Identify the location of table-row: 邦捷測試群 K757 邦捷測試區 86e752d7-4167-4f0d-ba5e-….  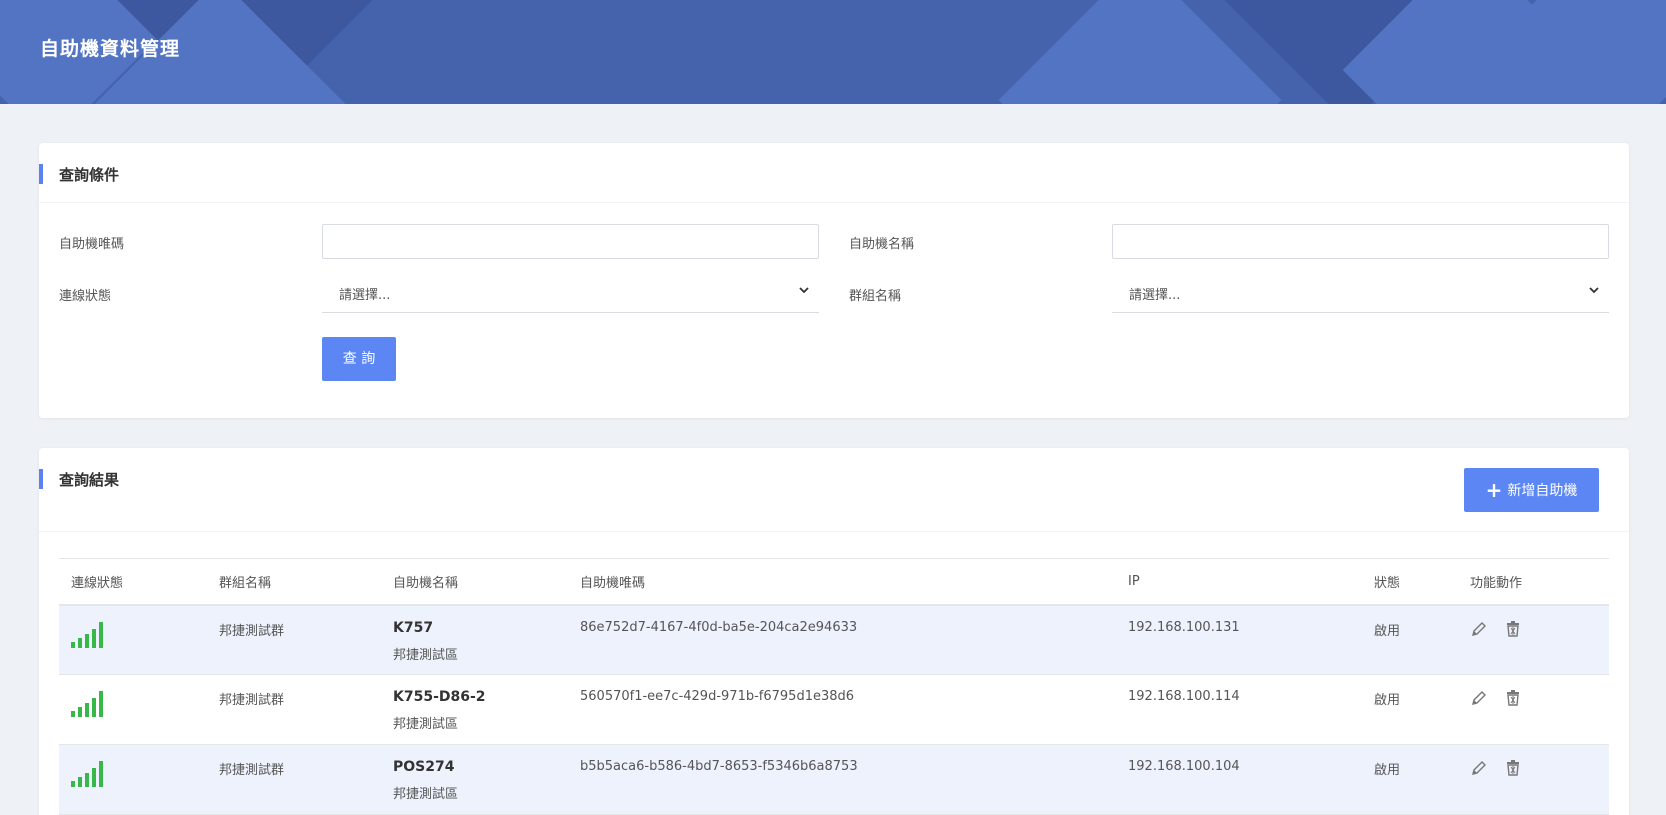
(834, 639).